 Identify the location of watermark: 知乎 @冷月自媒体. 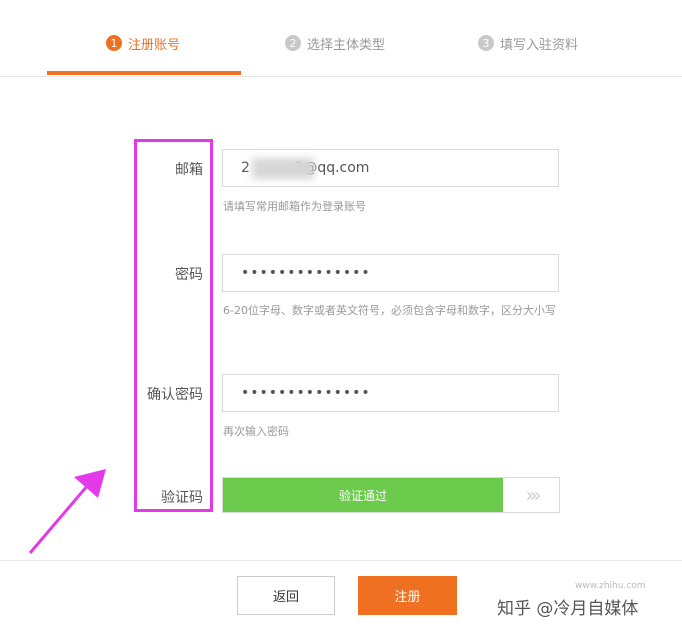
(568, 609).